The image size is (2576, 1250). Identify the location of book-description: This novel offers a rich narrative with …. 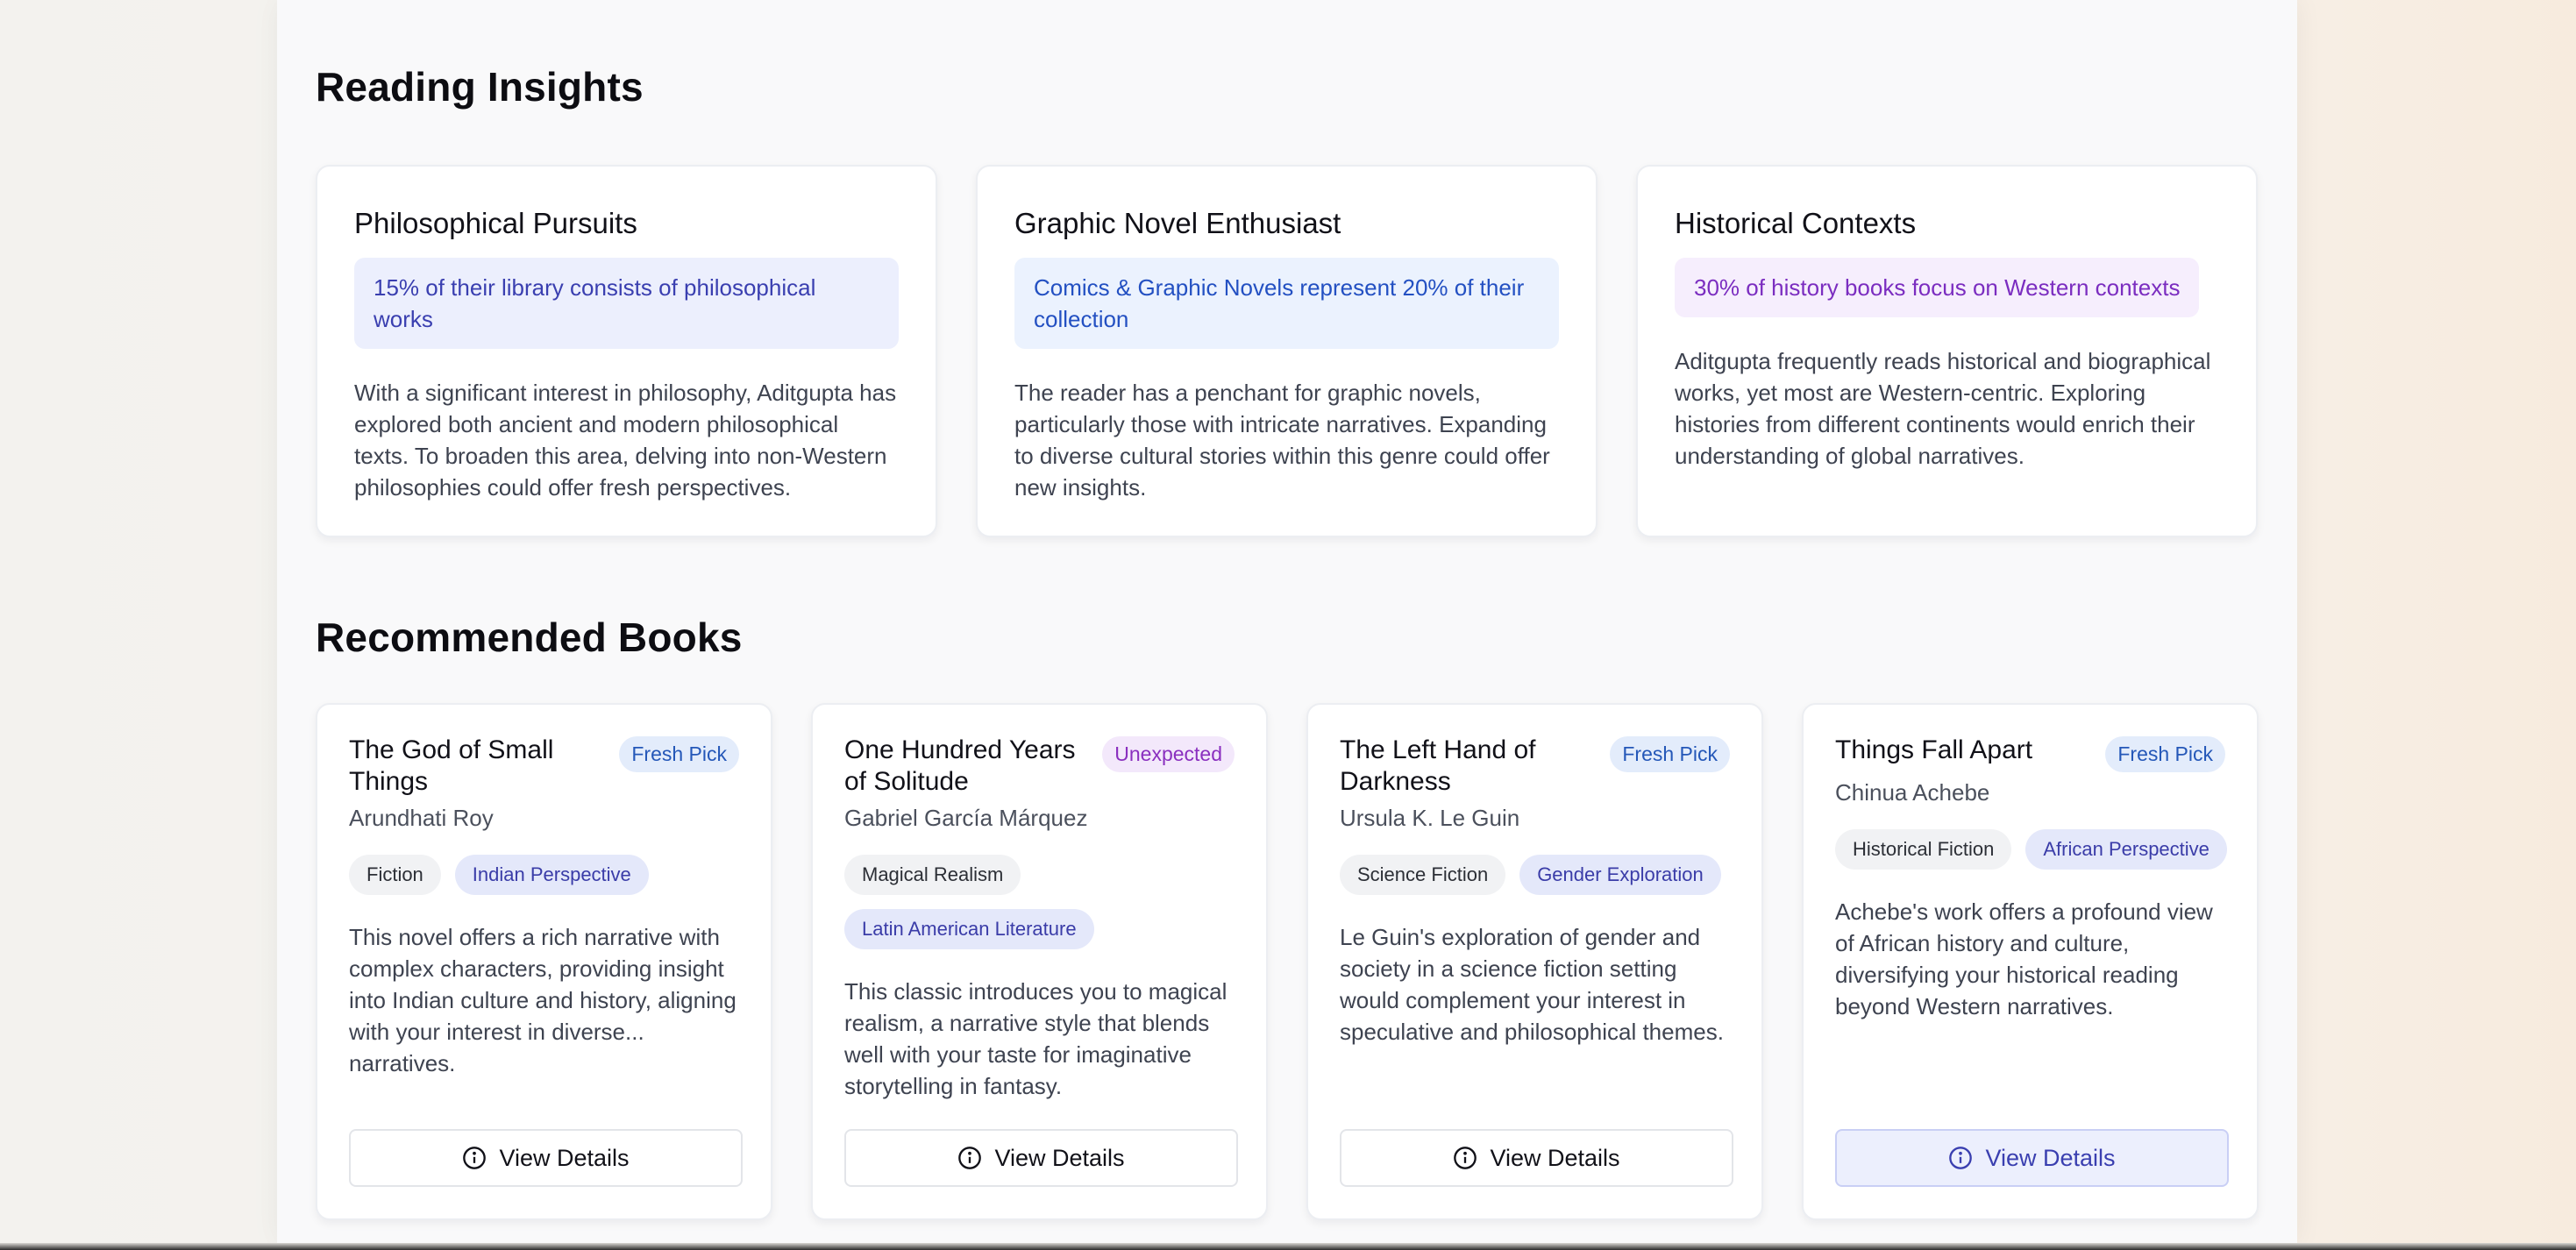
(543, 1000).